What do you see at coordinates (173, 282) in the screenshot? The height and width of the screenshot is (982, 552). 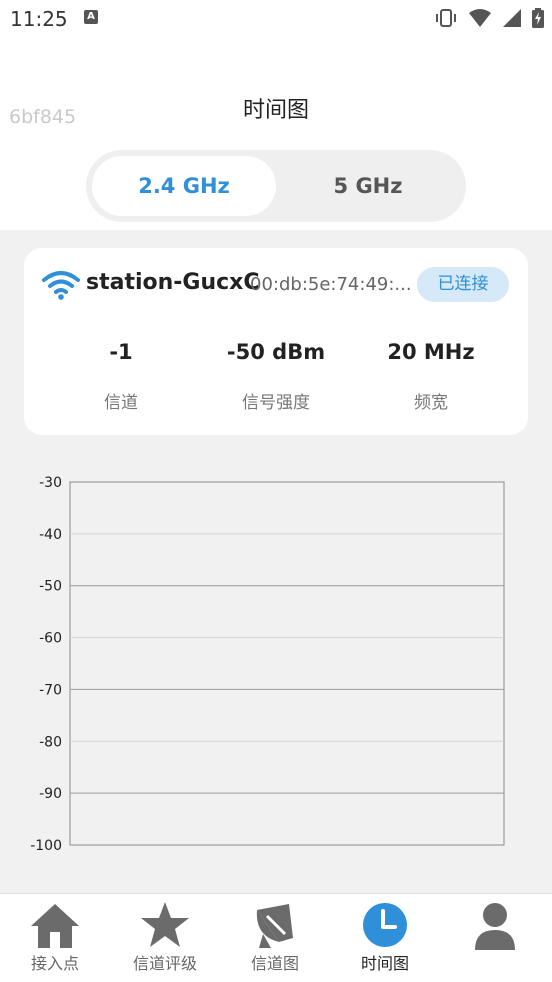 I see `station-ssid: station-GucxC` at bounding box center [173, 282].